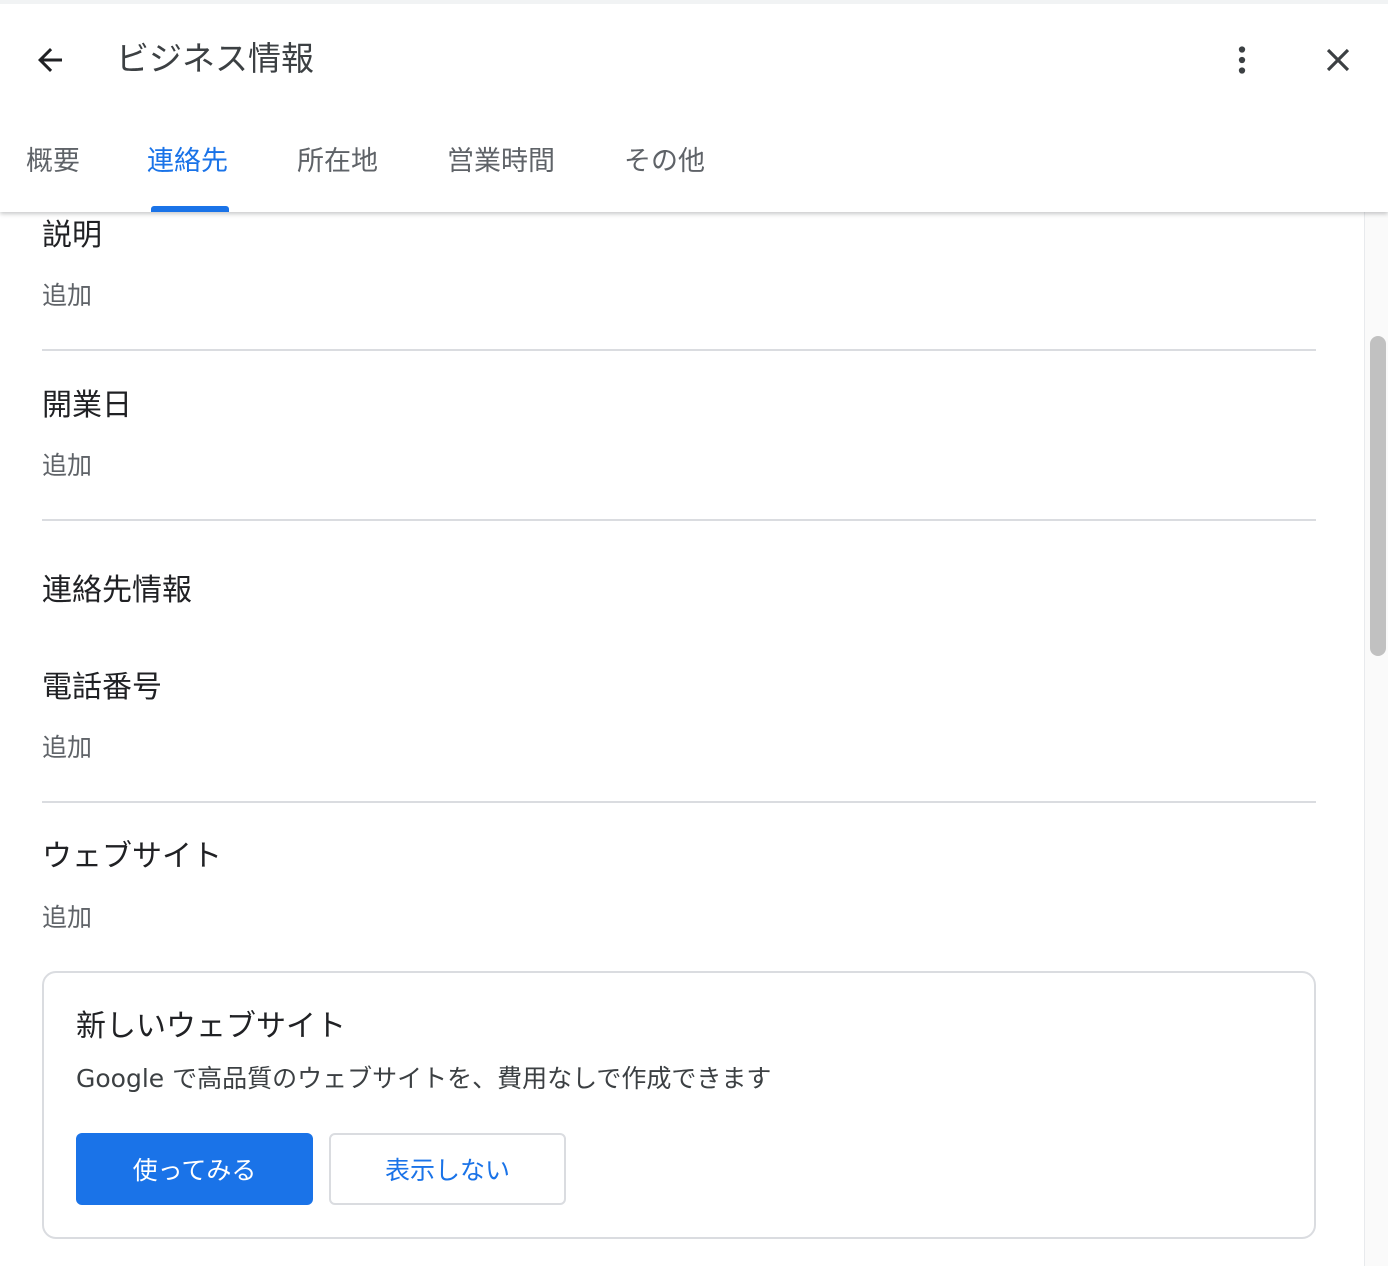 The width and height of the screenshot is (1388, 1266). What do you see at coordinates (72, 235) in the screenshot?
I see `description-label: 説明` at bounding box center [72, 235].